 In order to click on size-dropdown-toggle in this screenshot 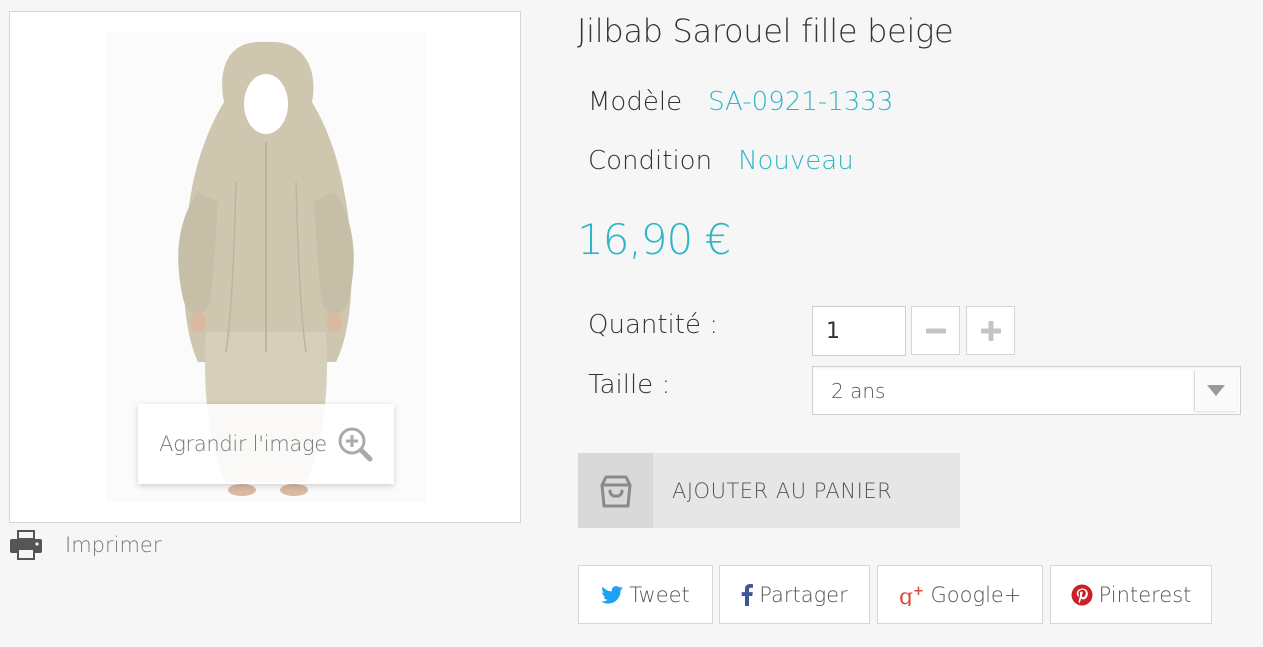, I will do `click(1215, 390)`.